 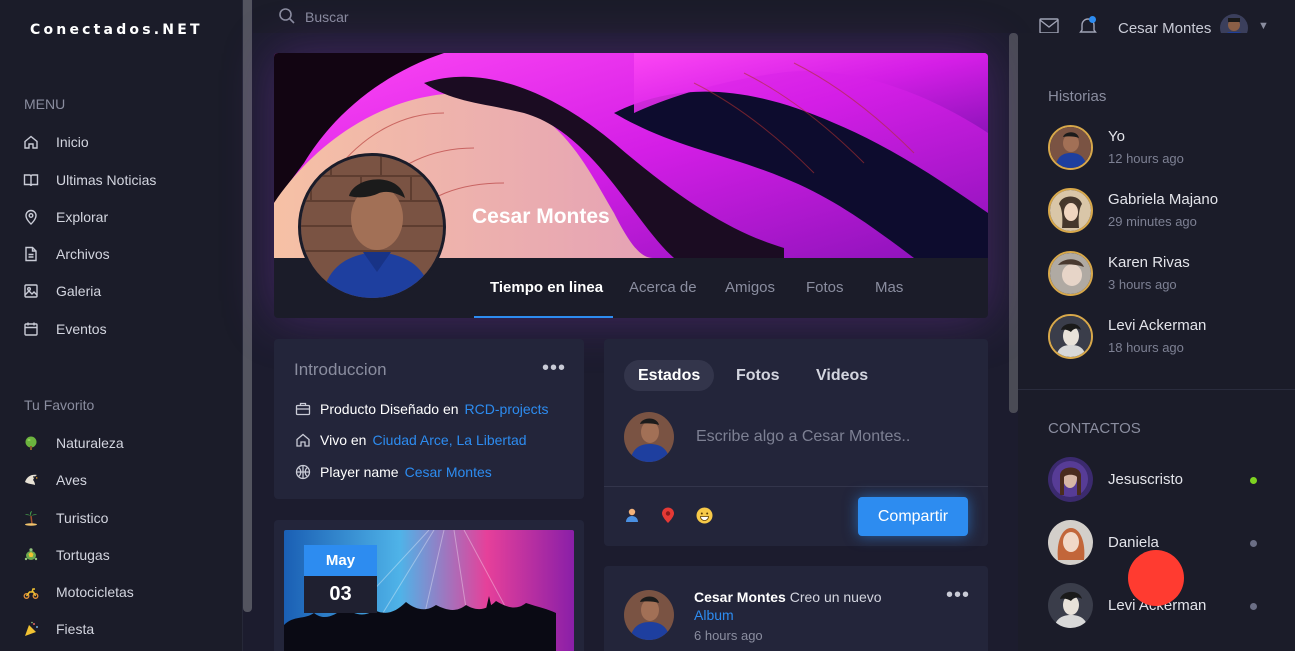 What do you see at coordinates (448, 472) in the screenshot?
I see `intro-link-player: Cesar Montes` at bounding box center [448, 472].